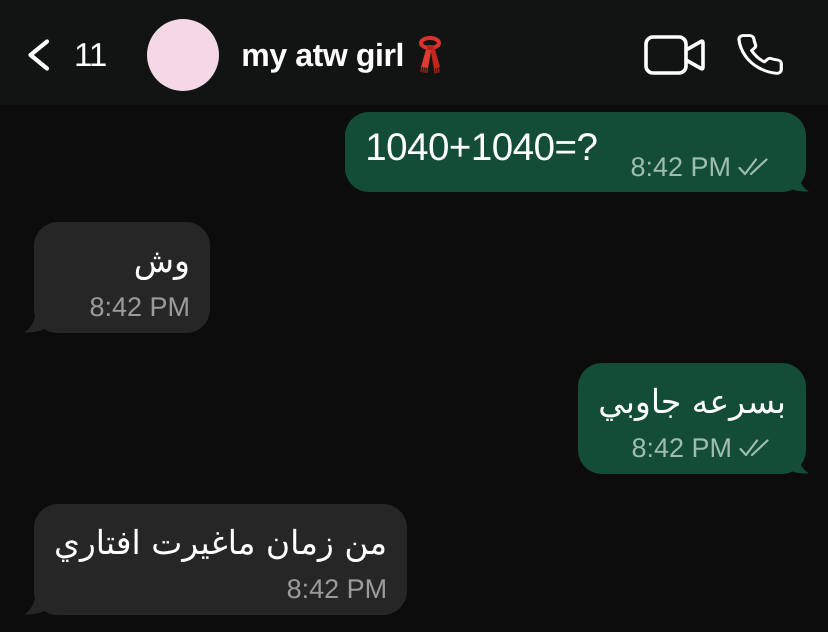 Image resolution: width=828 pixels, height=632 pixels. Describe the element at coordinates (221, 543) in the screenshot. I see `message-text: من زمان ماغيرت افتاري` at that location.